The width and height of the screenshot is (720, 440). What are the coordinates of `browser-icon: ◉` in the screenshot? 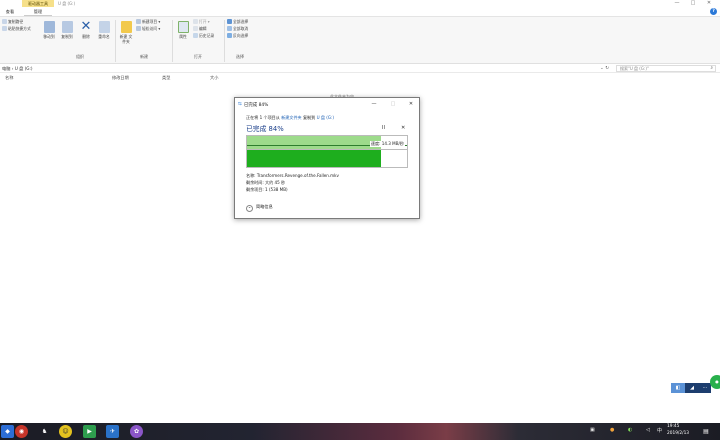 It's located at (21, 431).